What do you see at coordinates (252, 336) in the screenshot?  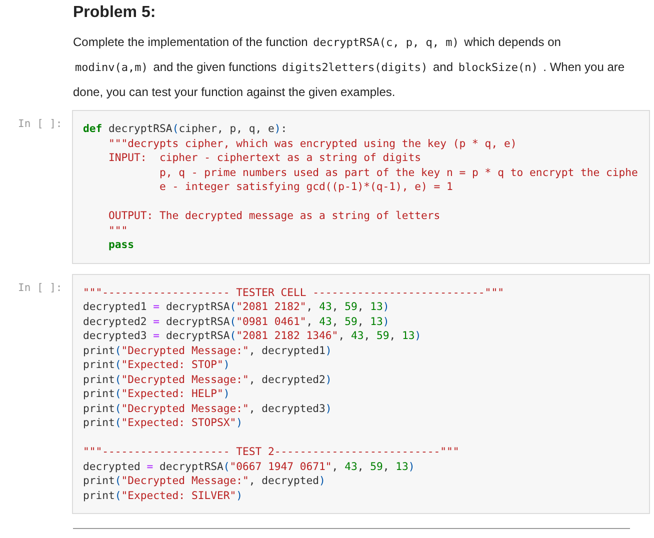 I see `code-line: decrypted3 = decryptRSA("2081 2182 1346", 43, 59, 13)` at bounding box center [252, 336].